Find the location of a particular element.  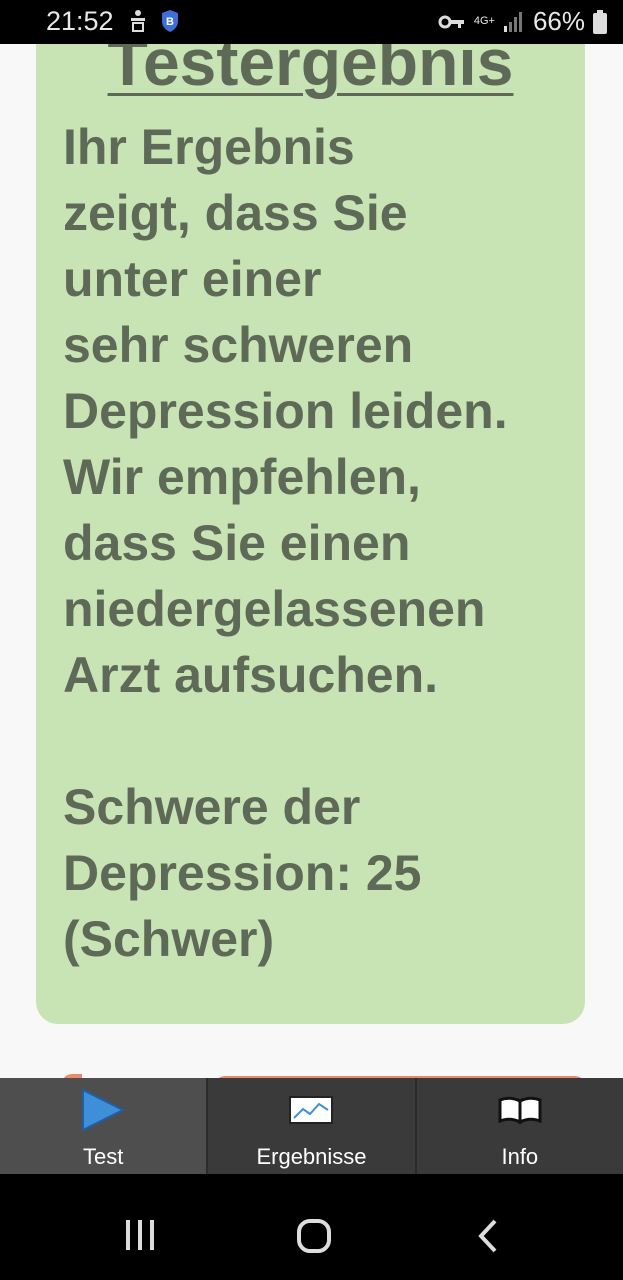

system-nav-bar is located at coordinates (311, 1227).